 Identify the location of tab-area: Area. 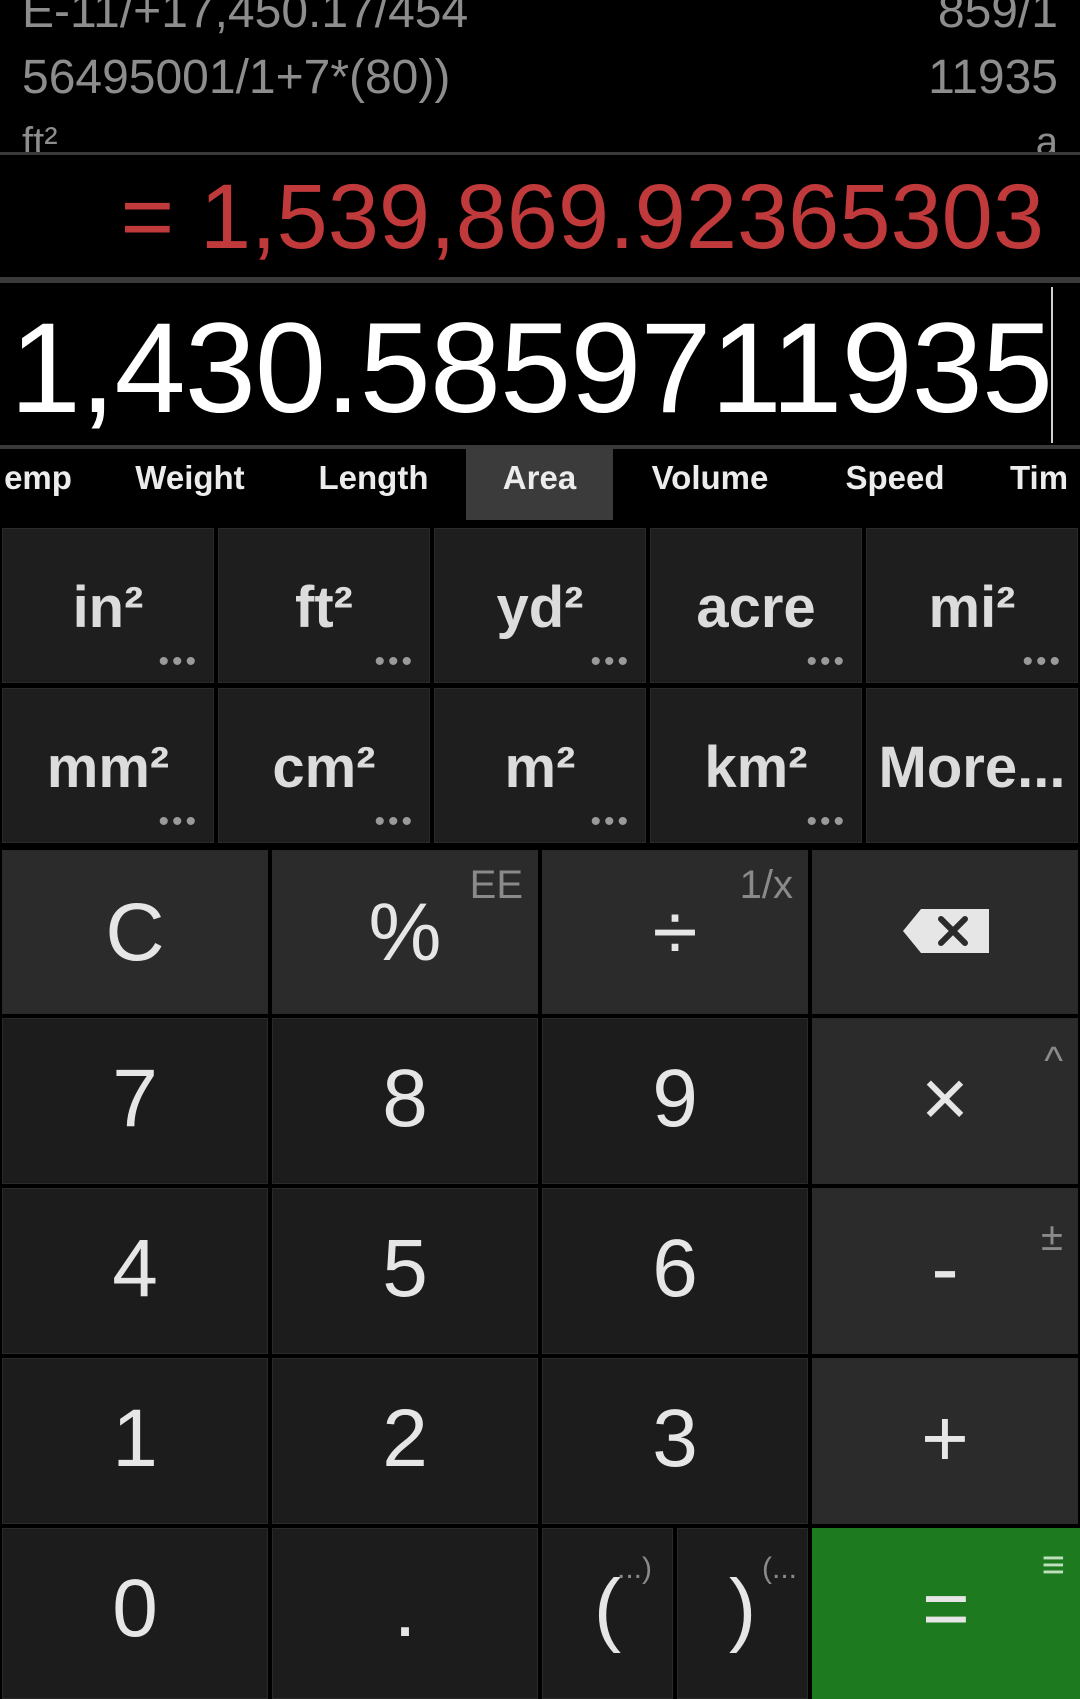
(539, 484).